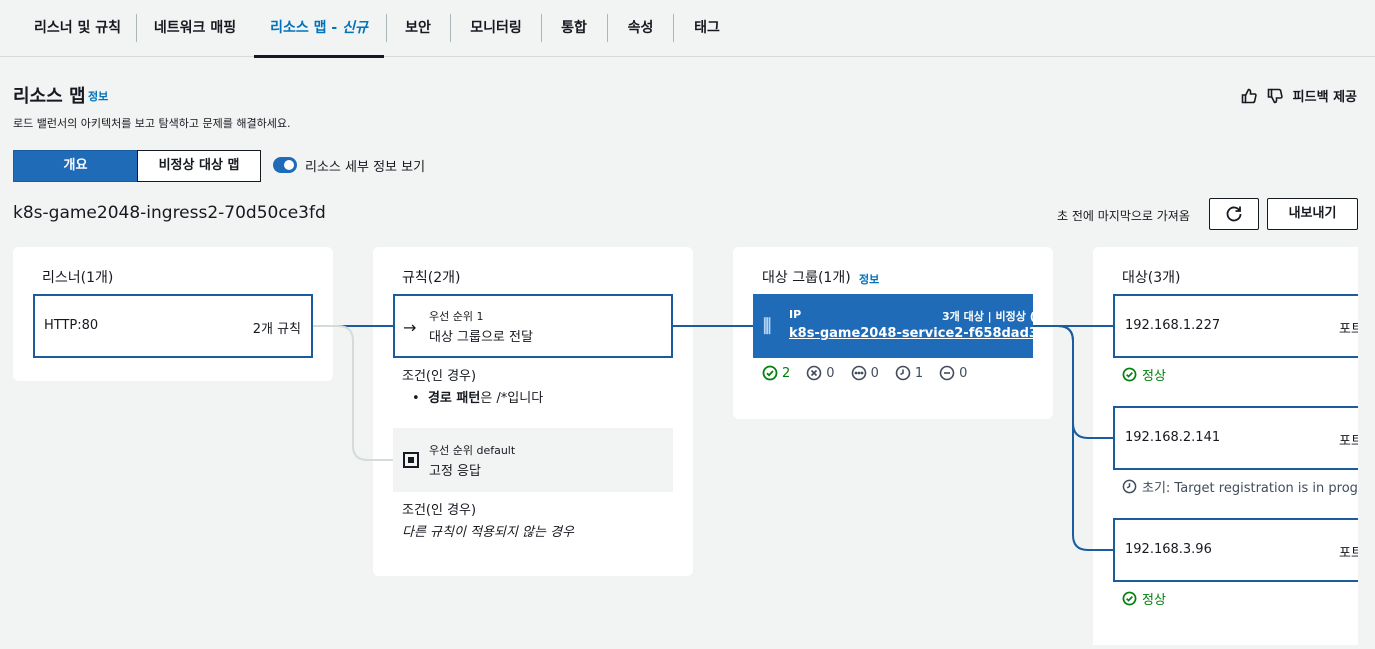 The width and height of the screenshot is (1375, 649). Describe the element at coordinates (987, 316) in the screenshot. I see `target-group-summary: 3개 대상 | 비정상 (` at that location.